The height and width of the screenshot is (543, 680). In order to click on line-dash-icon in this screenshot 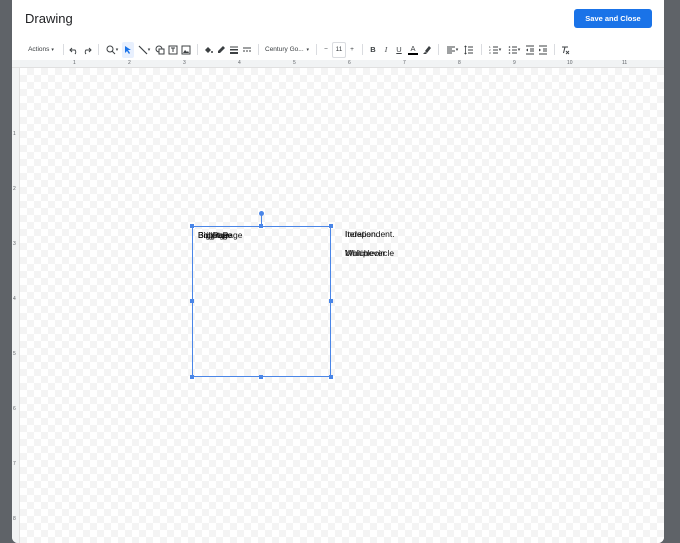, I will do `click(247, 49)`.